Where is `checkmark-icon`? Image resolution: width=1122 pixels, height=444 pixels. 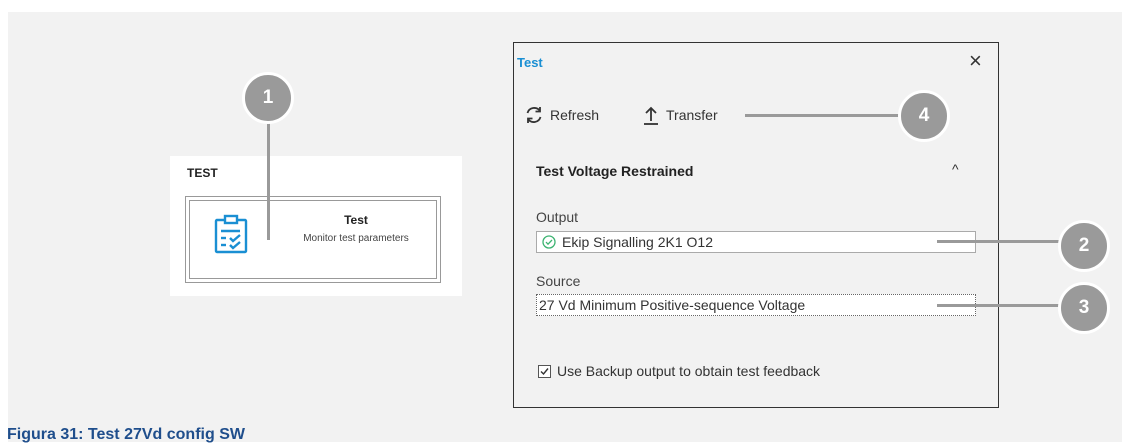
checkmark-icon is located at coordinates (544, 371).